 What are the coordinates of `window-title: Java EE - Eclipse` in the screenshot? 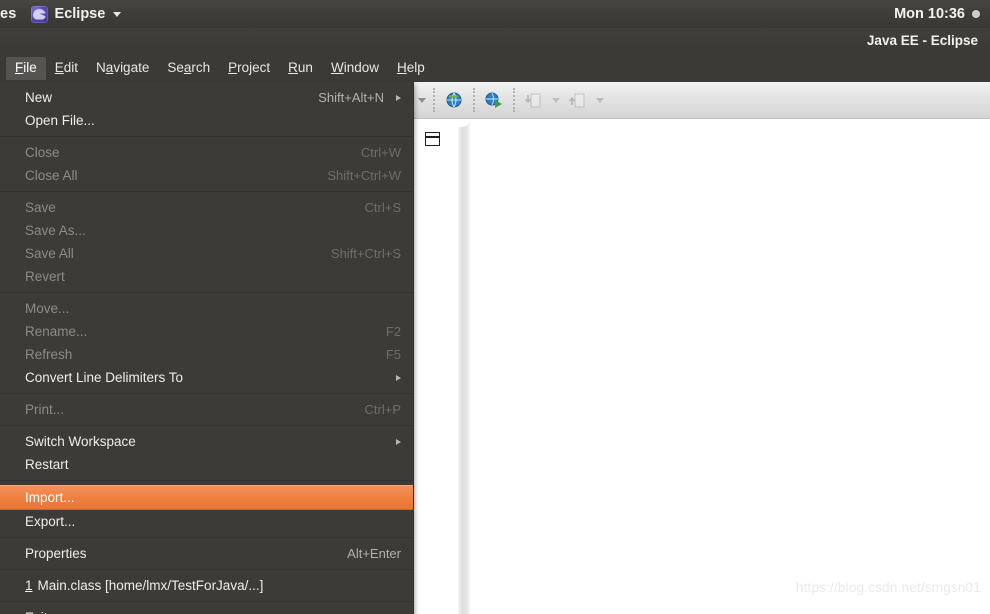 It's located at (922, 40).